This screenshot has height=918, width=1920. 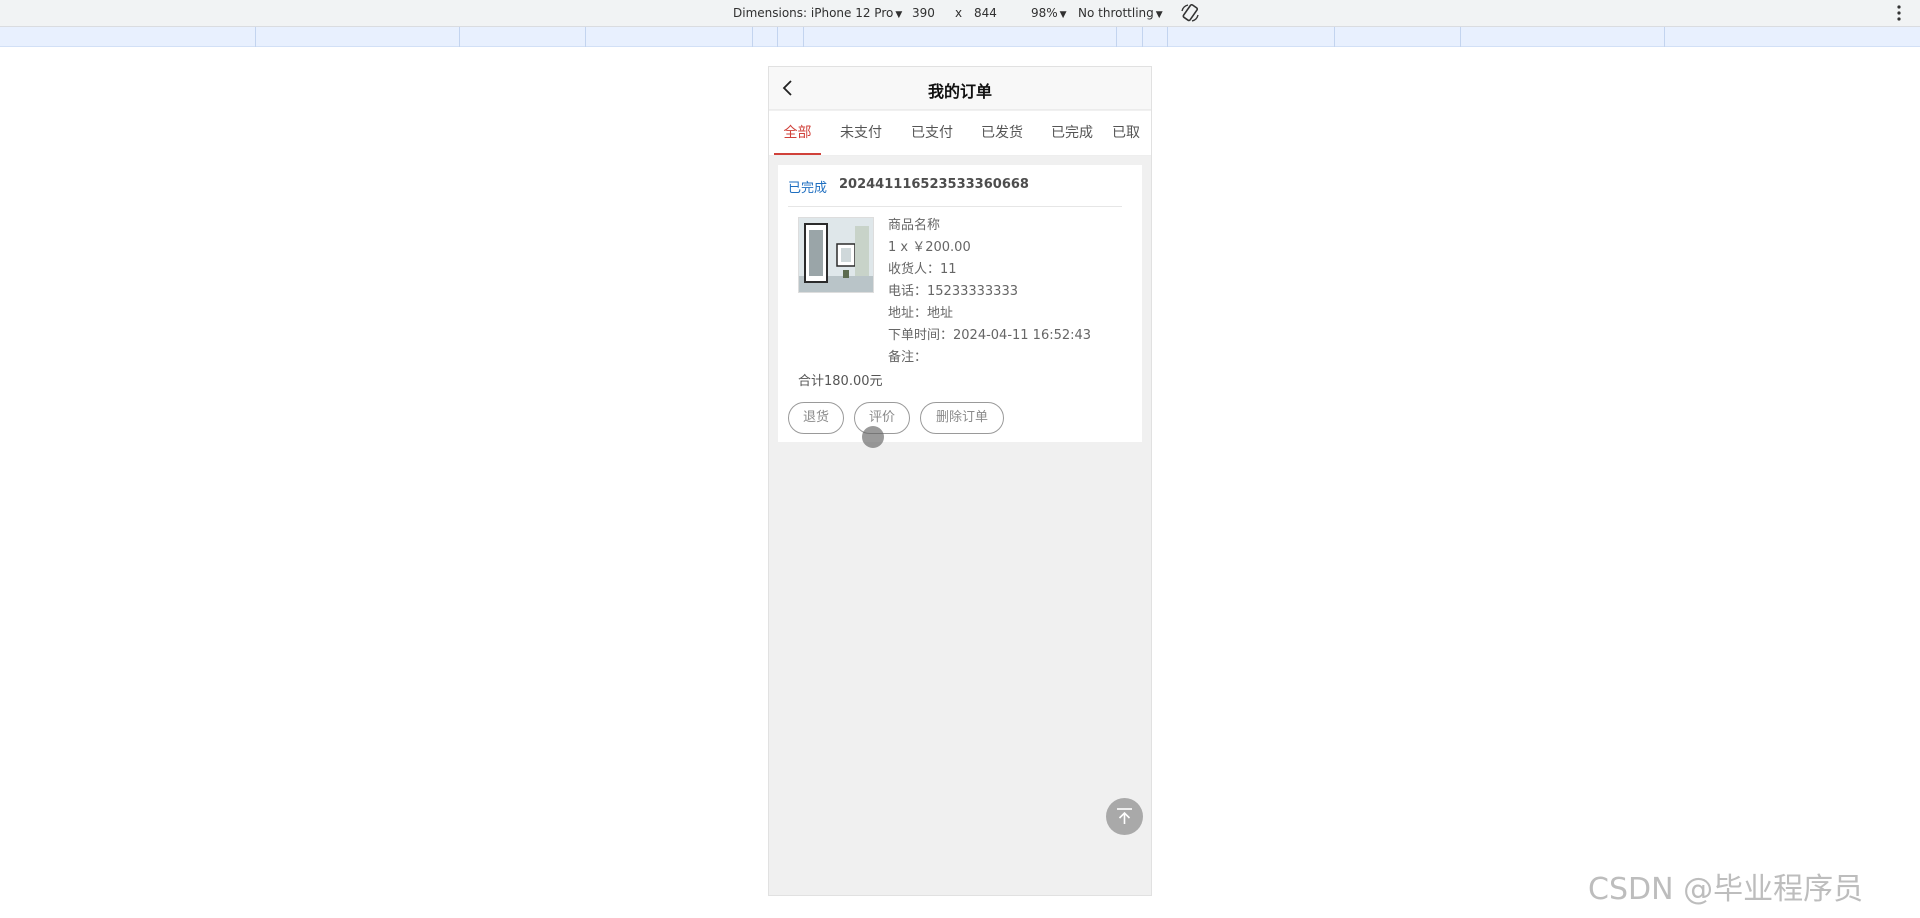 I want to click on dimension-times: x, so click(x=959, y=13).